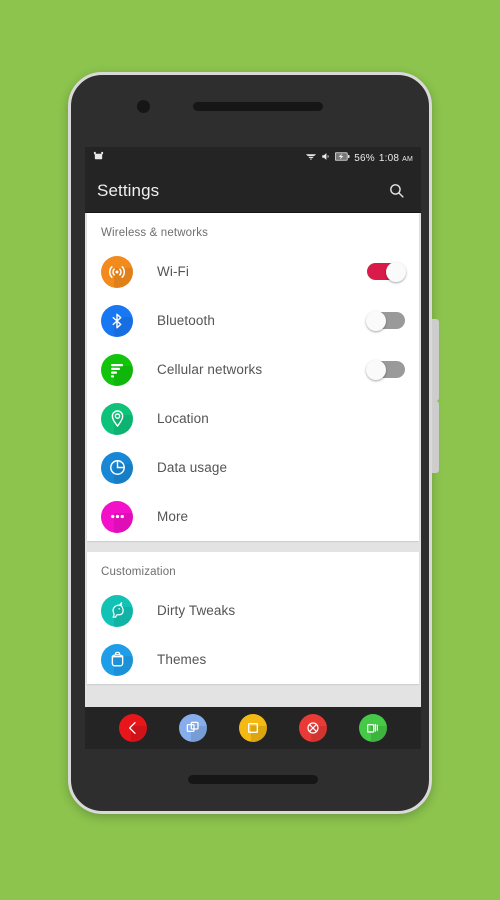 The image size is (500, 900). Describe the element at coordinates (253, 418) in the screenshot. I see `setting-row-location: Location` at that location.